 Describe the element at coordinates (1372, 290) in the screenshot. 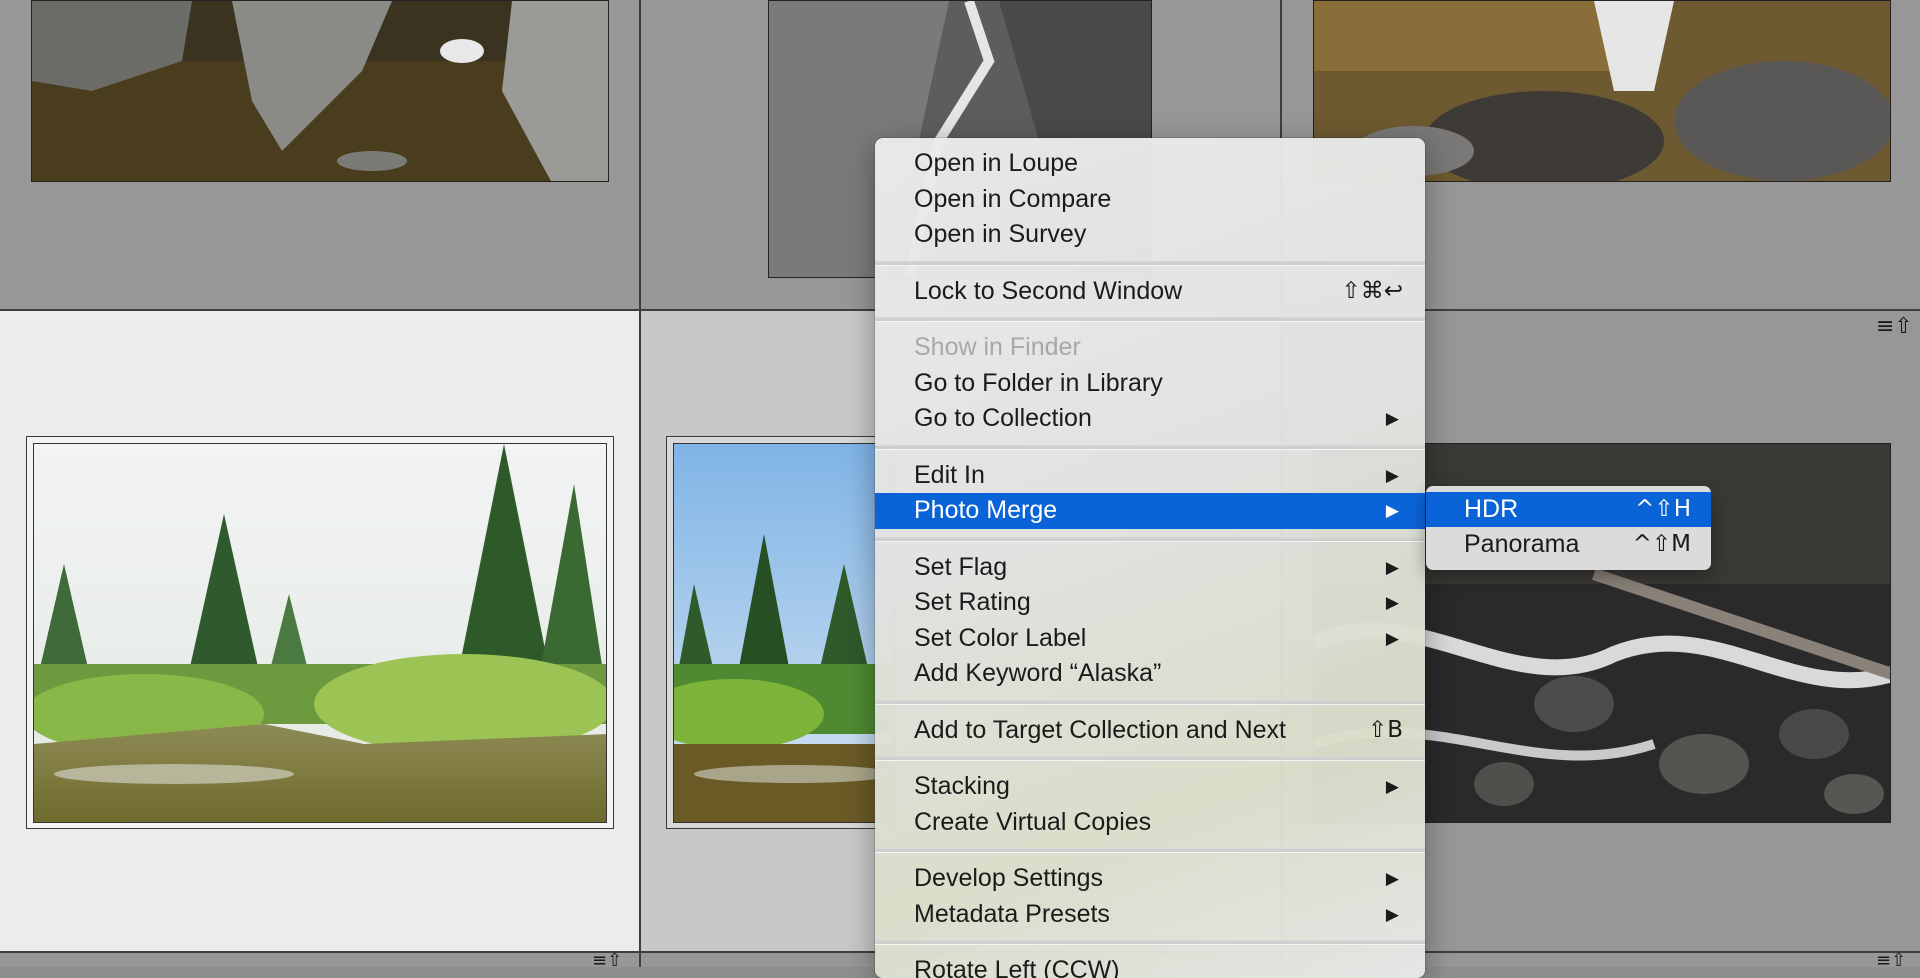

I see `menu-item-shortcut: ⇧⌘↩` at that location.